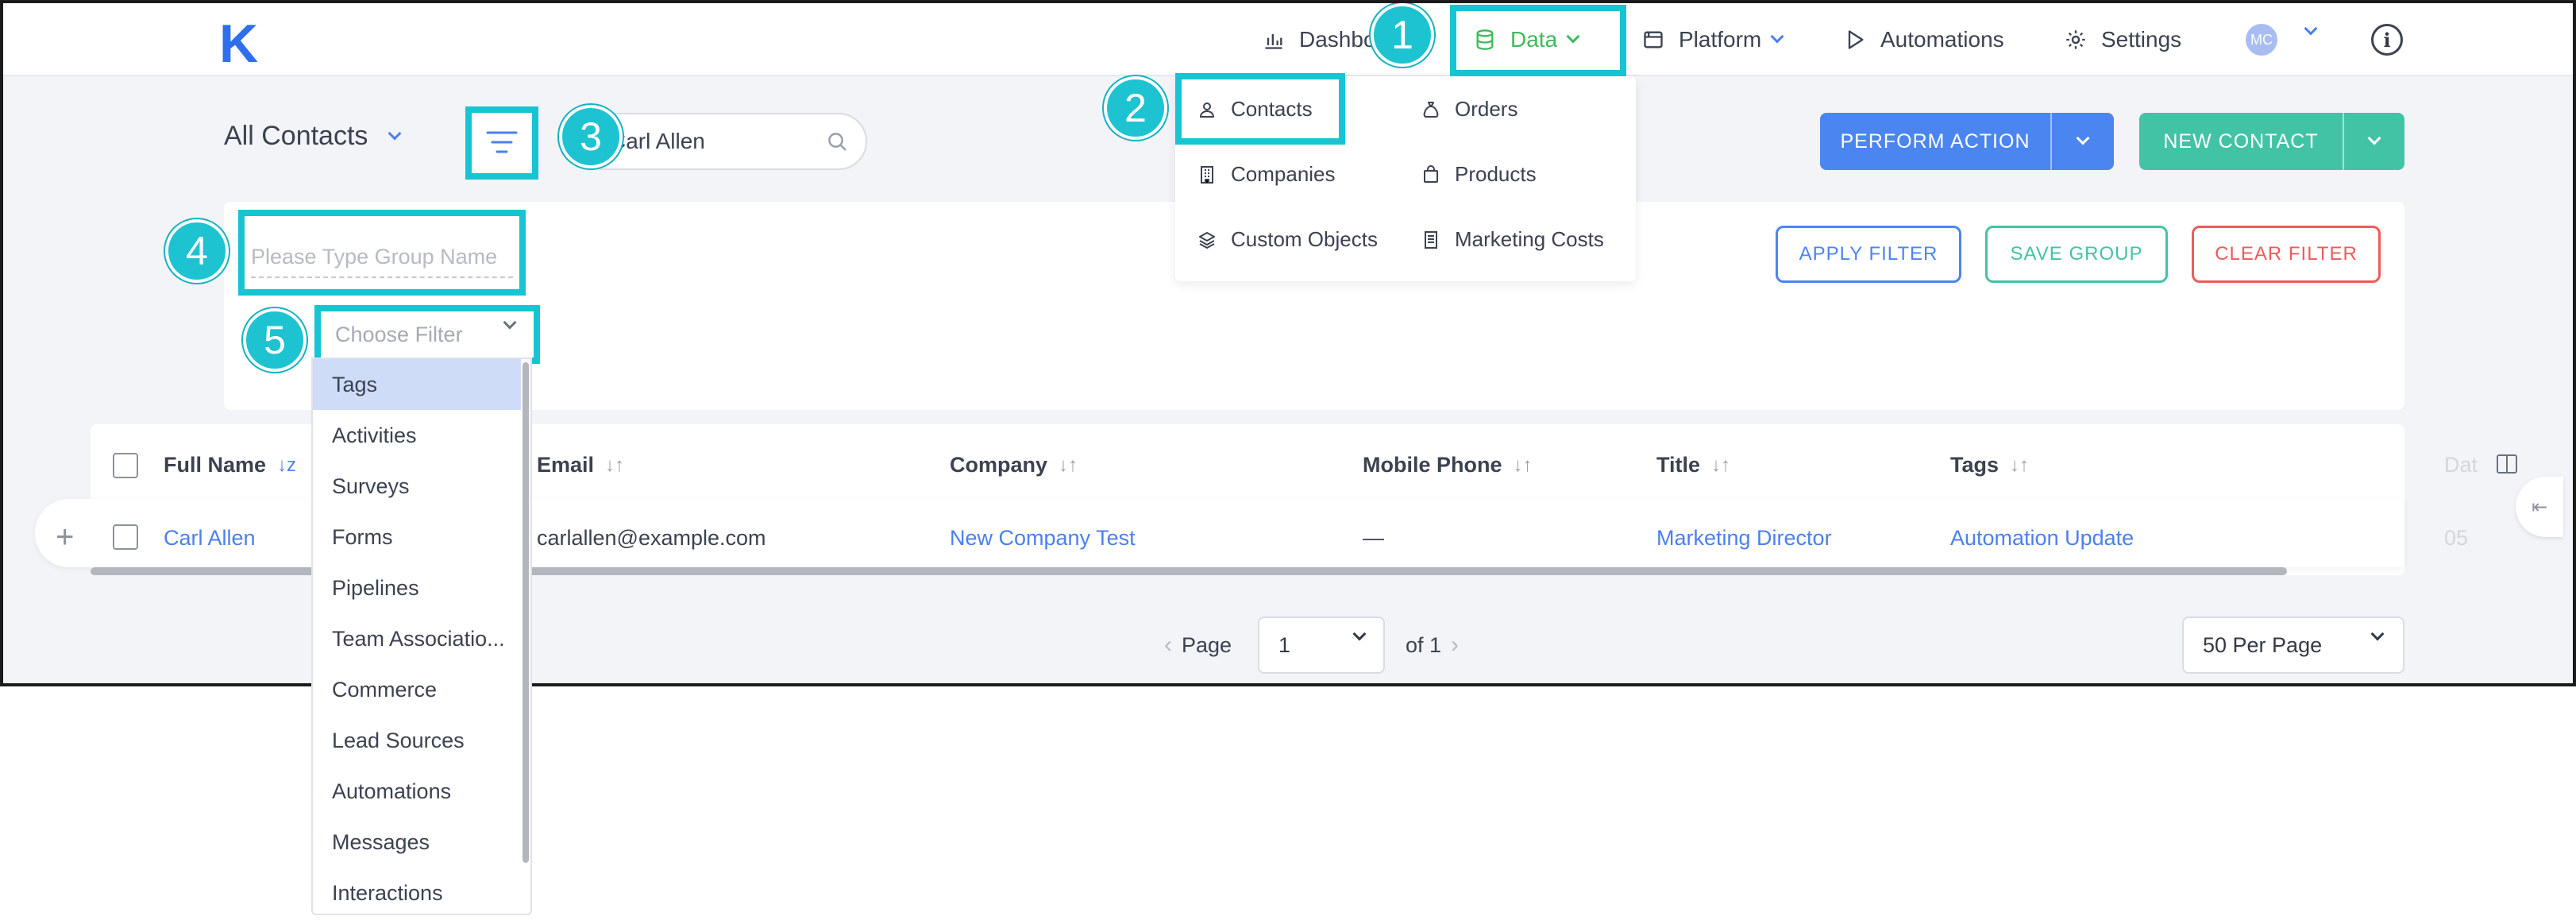 The height and width of the screenshot is (920, 2576). Describe the element at coordinates (417, 587) in the screenshot. I see `filter-option: Pipelines` at that location.